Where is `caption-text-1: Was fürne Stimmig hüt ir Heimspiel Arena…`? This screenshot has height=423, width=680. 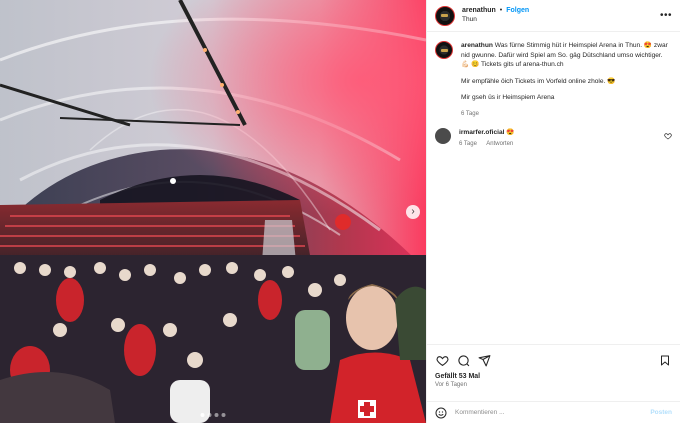 caption-text-1: Was fürne Stimmig hüt ir Heimspiel Arena… is located at coordinates (564, 55).